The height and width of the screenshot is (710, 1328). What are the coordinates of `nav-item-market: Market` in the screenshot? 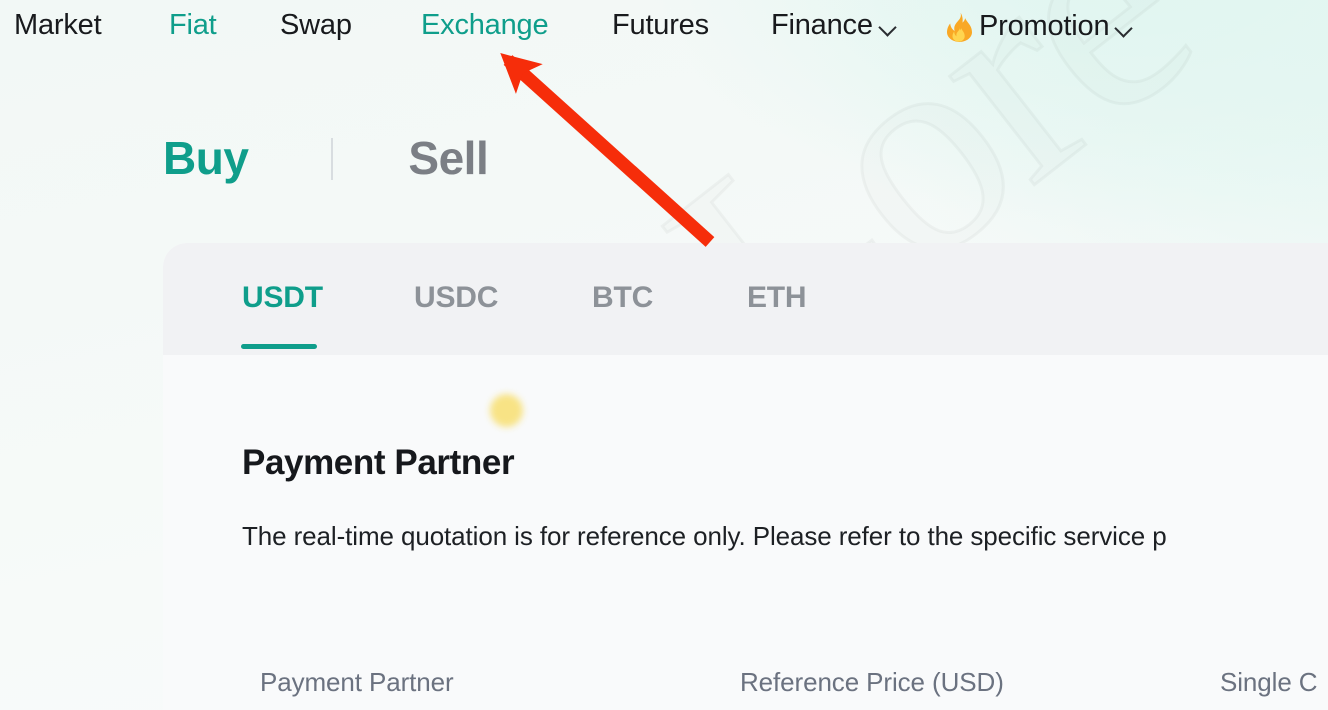 It's located at (58, 25).